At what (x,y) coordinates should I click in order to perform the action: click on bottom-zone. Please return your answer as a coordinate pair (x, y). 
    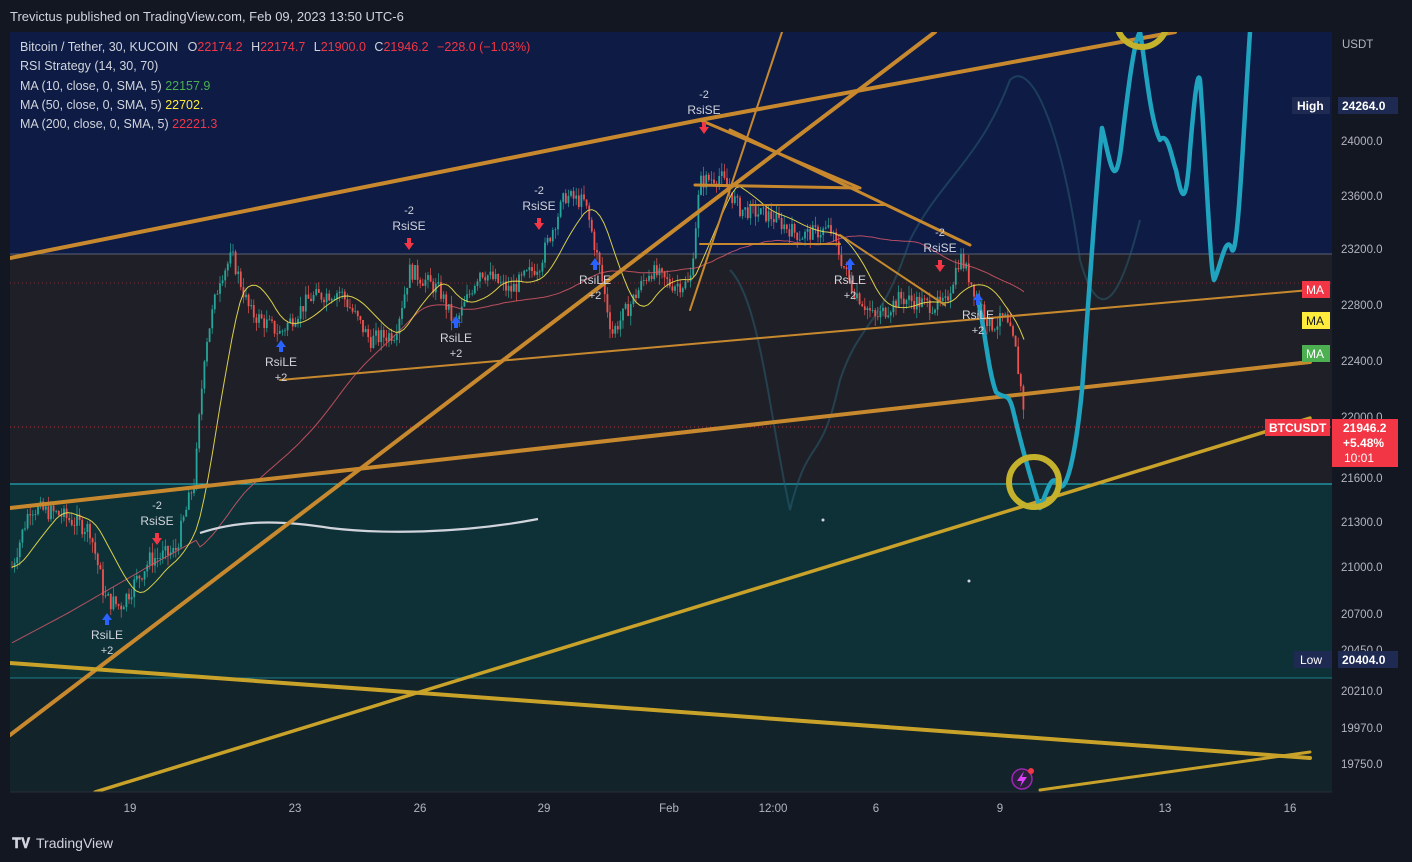
    Looking at the image, I should click on (671, 735).